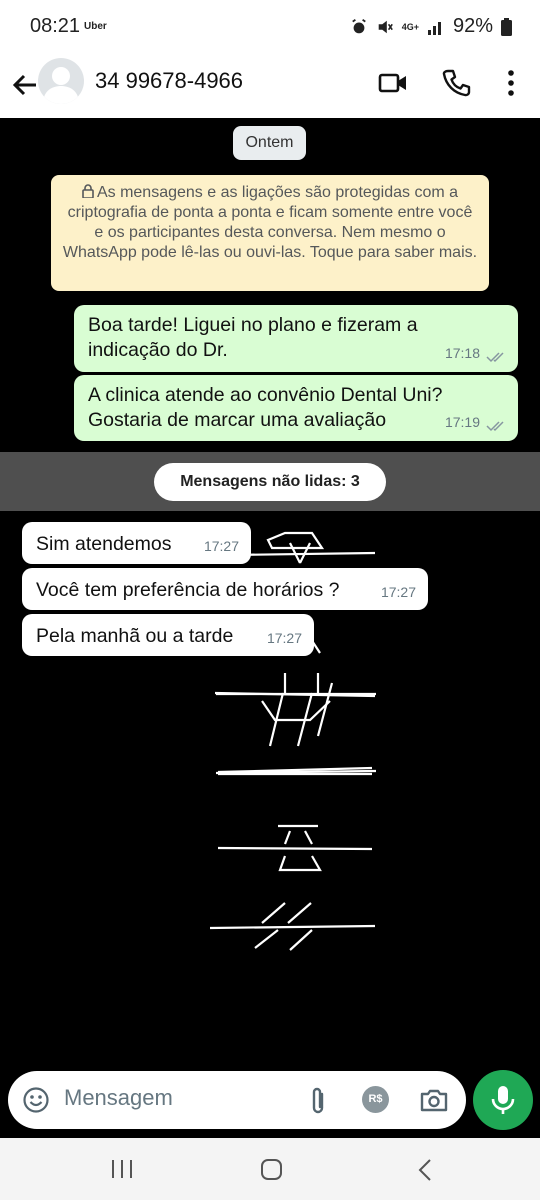 The height and width of the screenshot is (1200, 540). I want to click on unread-separator: Mensagens não lidas: 3, so click(270, 481).